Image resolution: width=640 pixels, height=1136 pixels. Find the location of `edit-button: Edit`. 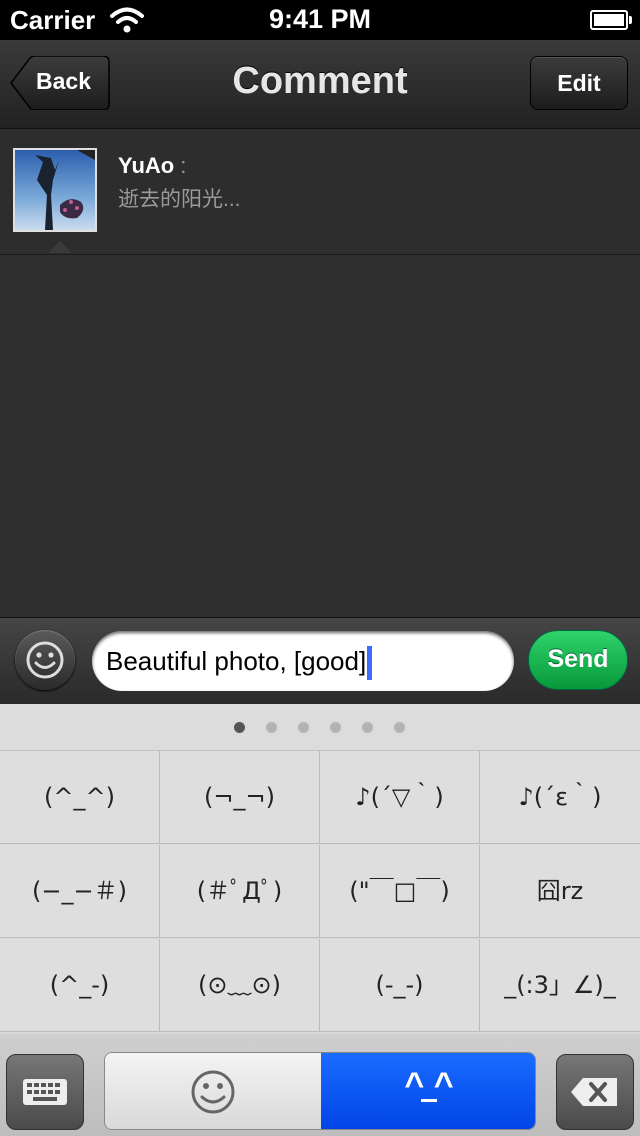

edit-button: Edit is located at coordinates (579, 83).